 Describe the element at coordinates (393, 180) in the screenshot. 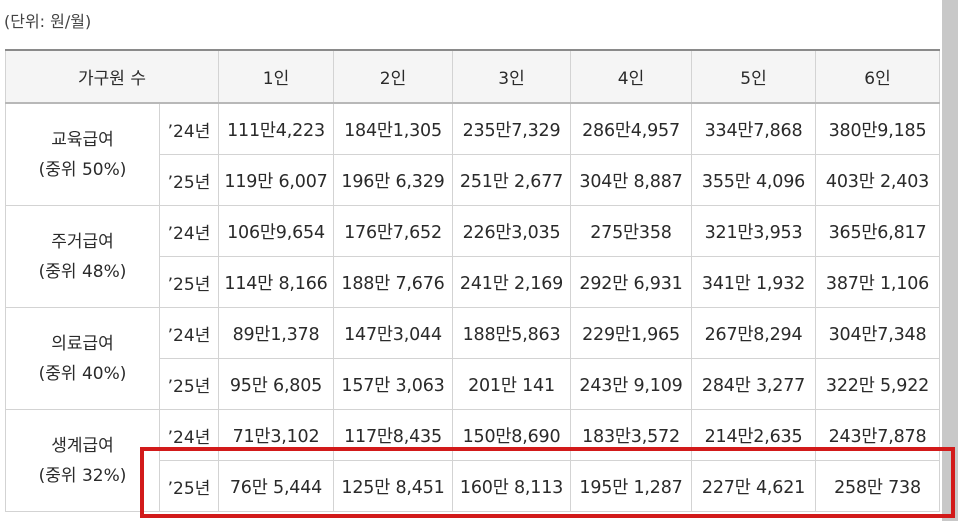

I see `amount-cell: 196만 6,329` at that location.